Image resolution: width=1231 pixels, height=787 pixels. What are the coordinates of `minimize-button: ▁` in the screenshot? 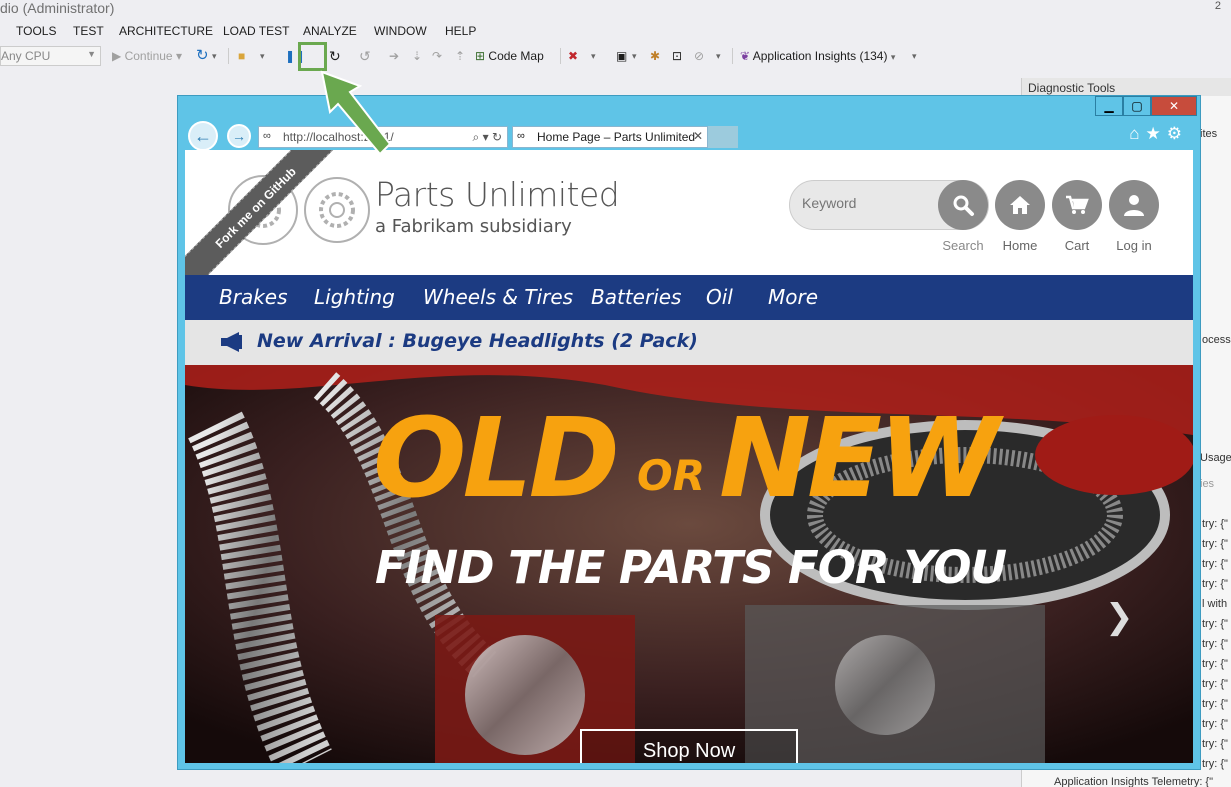 It's located at (1109, 106).